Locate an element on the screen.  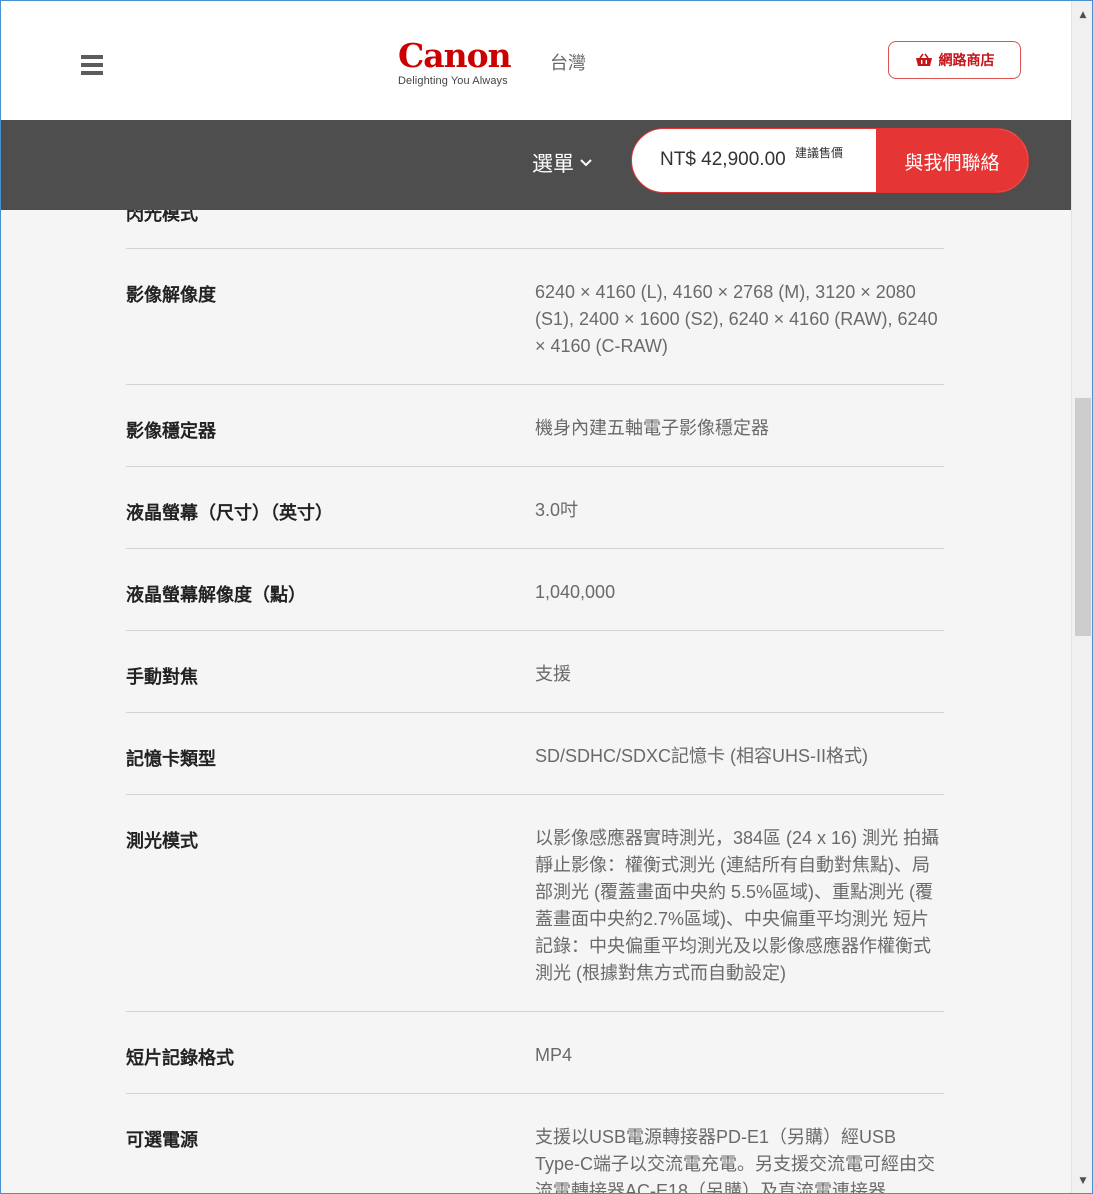
spec-value: 支援 is located at coordinates (553, 674).